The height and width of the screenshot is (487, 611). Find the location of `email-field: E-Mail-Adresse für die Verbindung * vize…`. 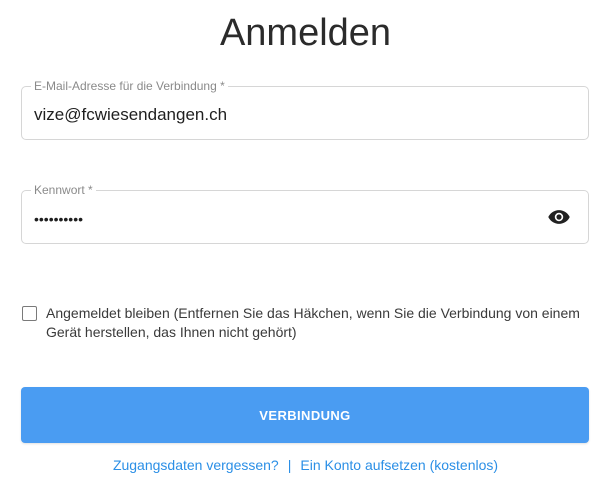

email-field: E-Mail-Adresse für die Verbindung * vize… is located at coordinates (305, 109).